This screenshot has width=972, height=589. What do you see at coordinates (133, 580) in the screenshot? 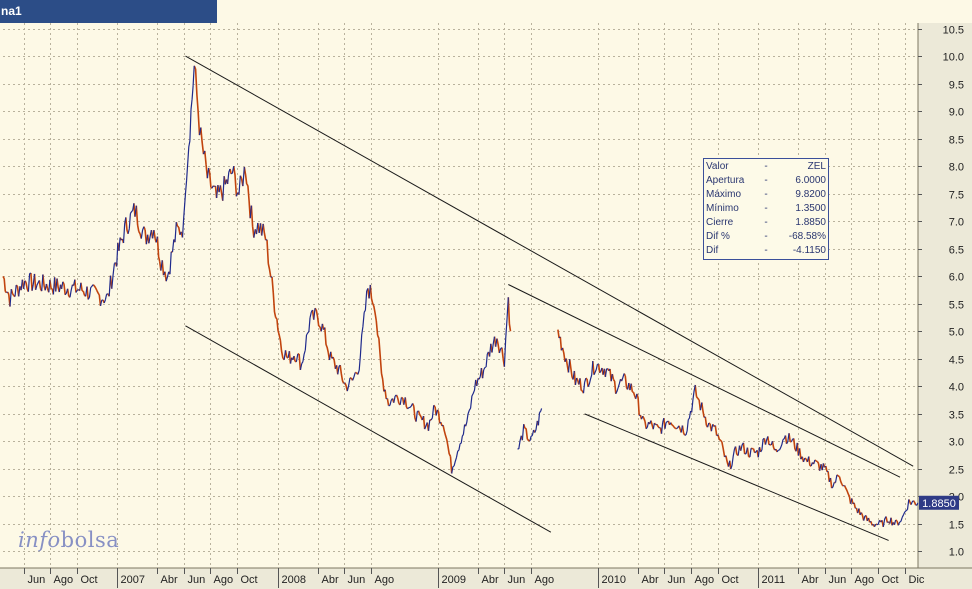
I see `x-tick-label: 2007` at bounding box center [133, 580].